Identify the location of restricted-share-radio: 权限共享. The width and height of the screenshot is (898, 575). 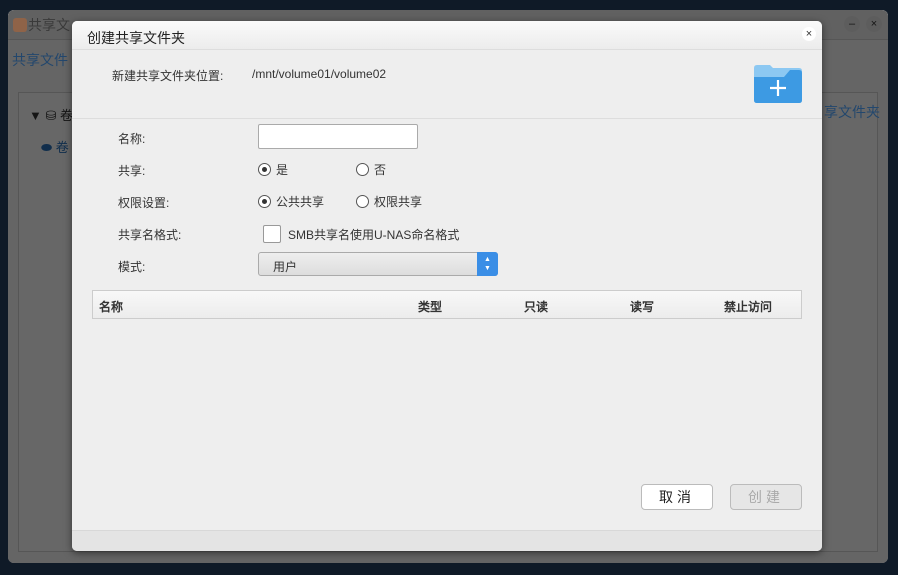
(389, 201).